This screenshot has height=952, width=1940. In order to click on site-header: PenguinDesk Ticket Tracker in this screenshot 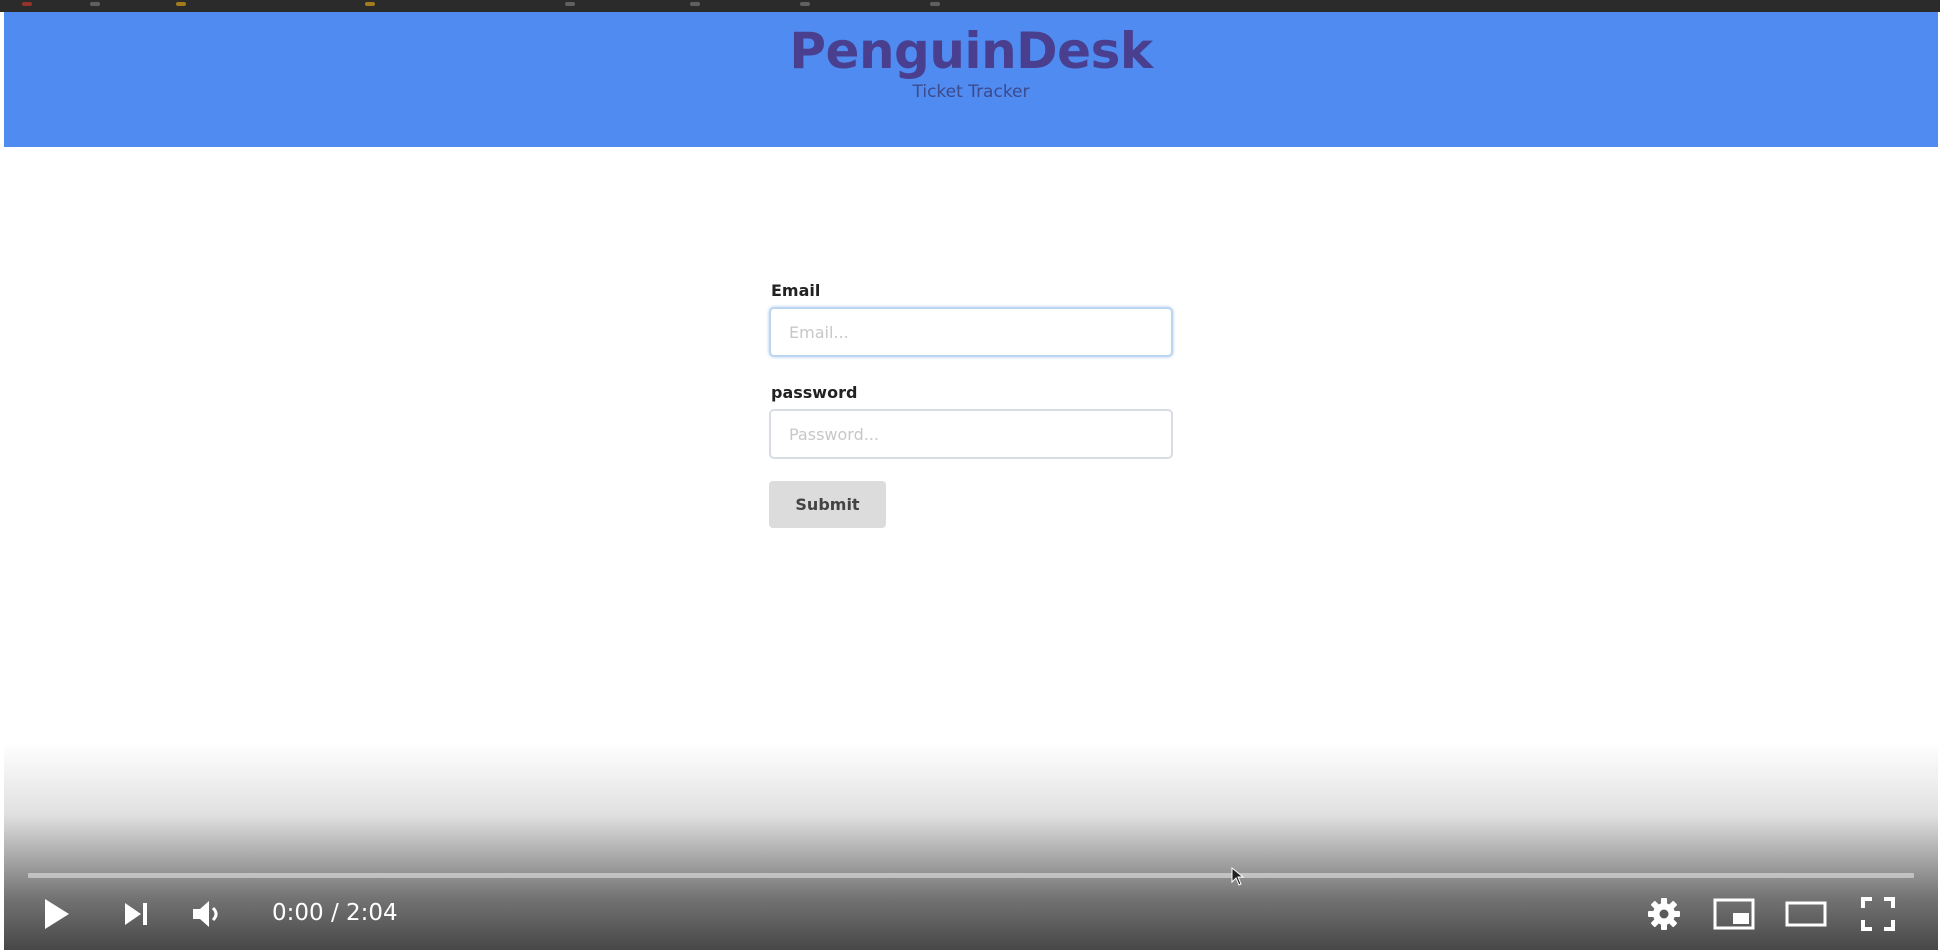, I will do `click(971, 79)`.